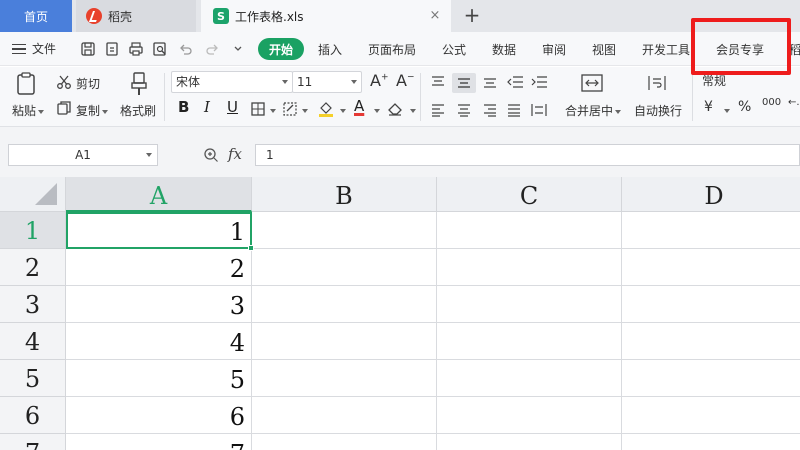 The image size is (800, 450). Describe the element at coordinates (232, 107) in the screenshot. I see `underline-button: U` at that location.